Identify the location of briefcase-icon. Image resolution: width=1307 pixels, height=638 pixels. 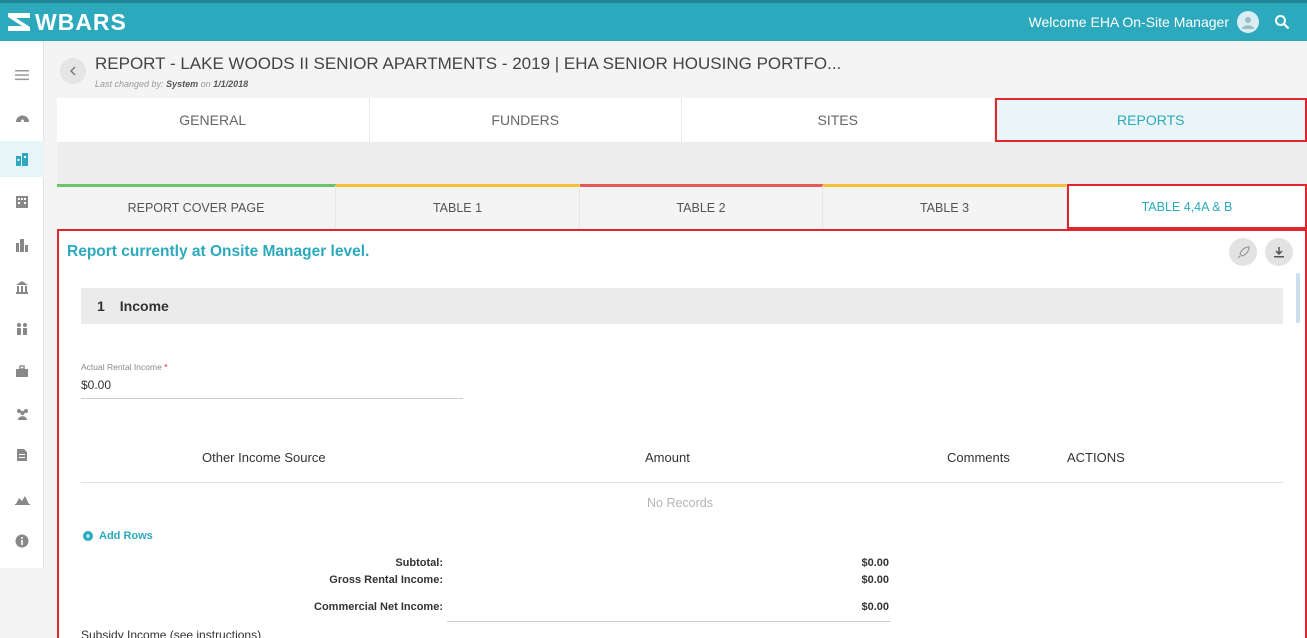
(22, 370).